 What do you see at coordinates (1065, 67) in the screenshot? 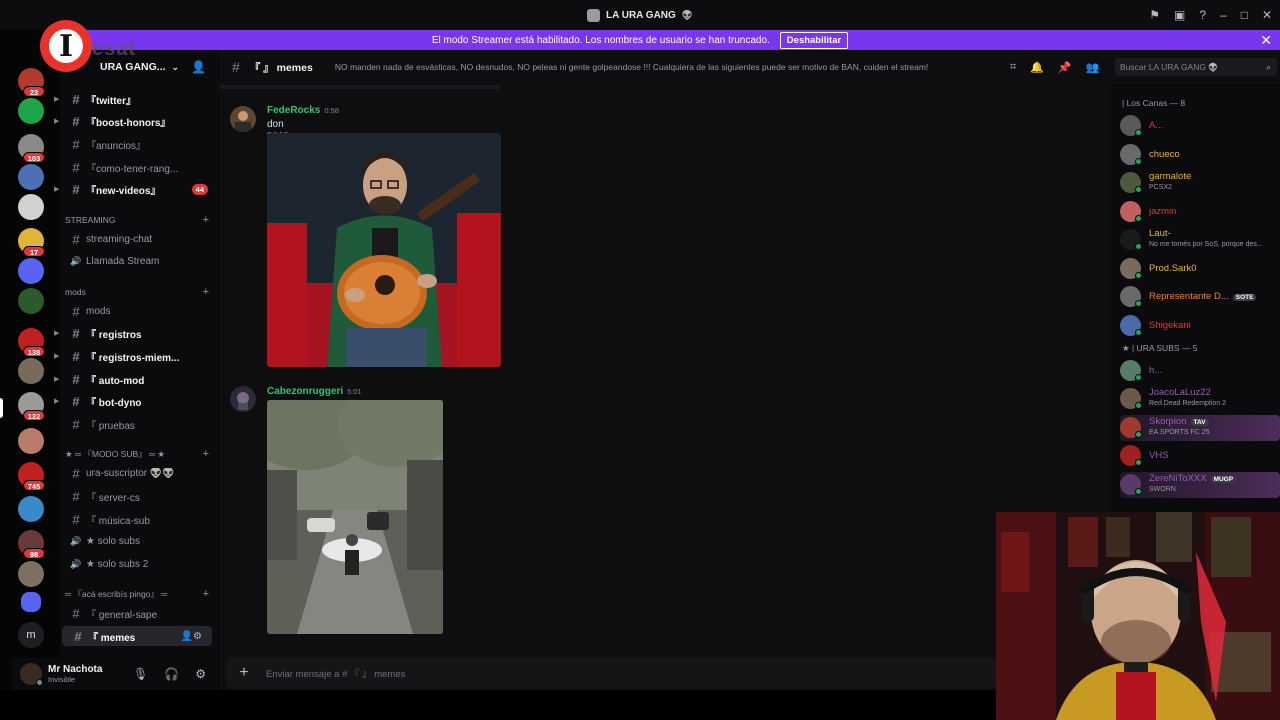
I see `pin-icon: 📌` at bounding box center [1065, 67].